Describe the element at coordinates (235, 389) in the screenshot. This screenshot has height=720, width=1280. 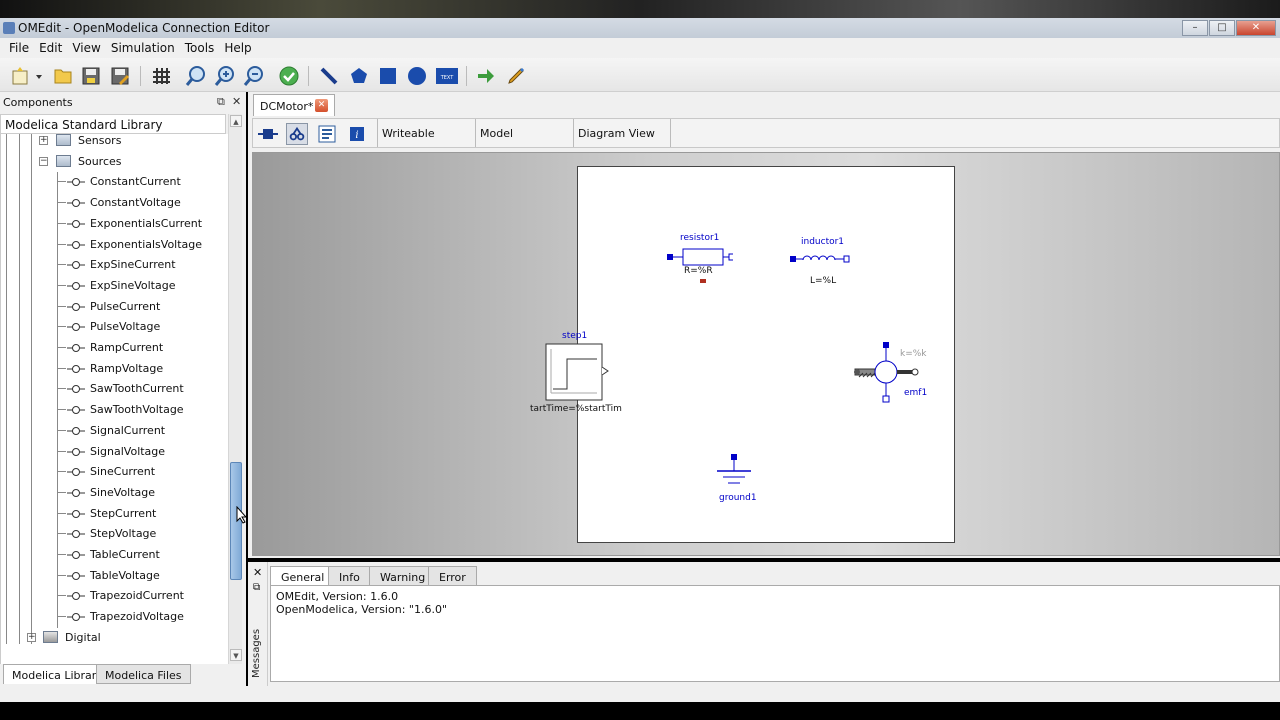
I see `library-scrollbar: ▲ ▼` at that location.